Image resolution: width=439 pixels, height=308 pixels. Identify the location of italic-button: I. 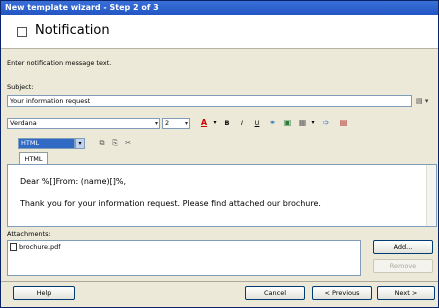
(242, 123).